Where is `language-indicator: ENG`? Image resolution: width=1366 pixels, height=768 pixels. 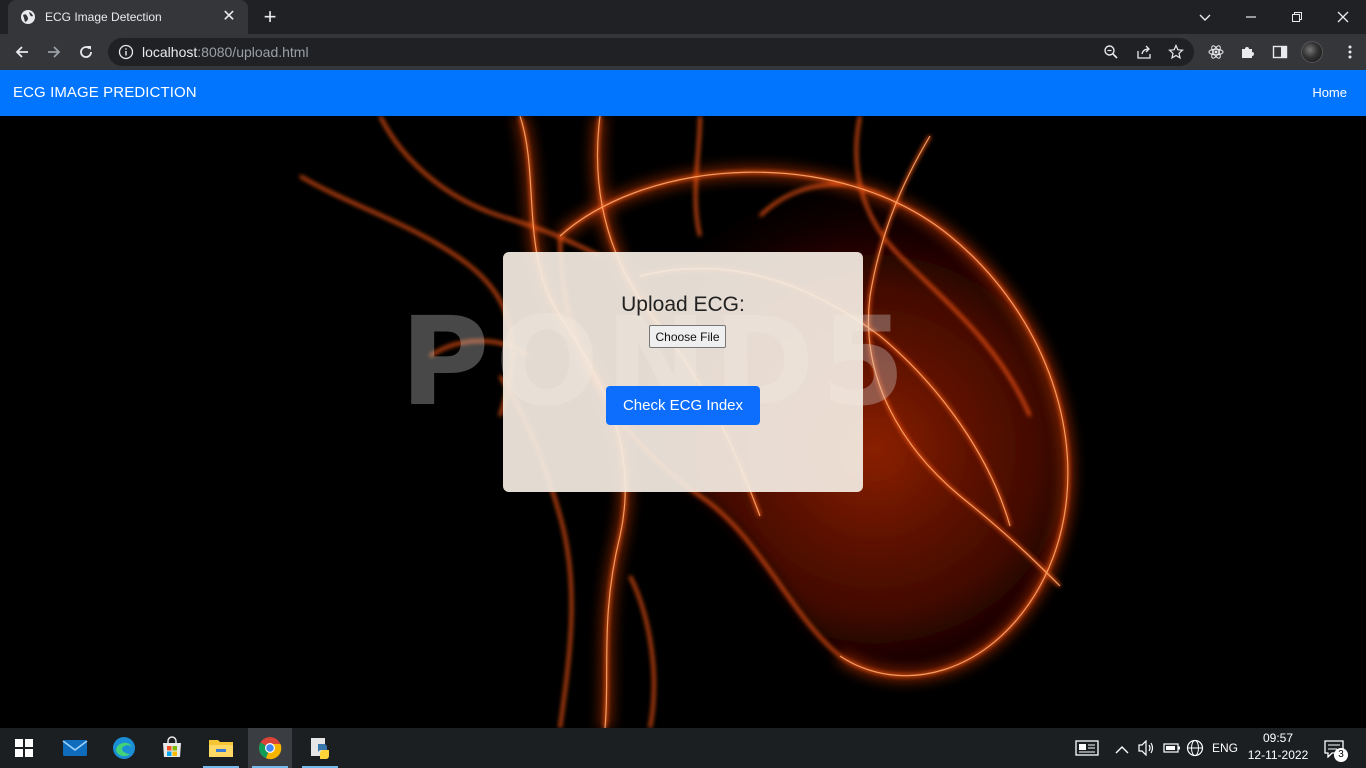
language-indicator: ENG is located at coordinates (1225, 748).